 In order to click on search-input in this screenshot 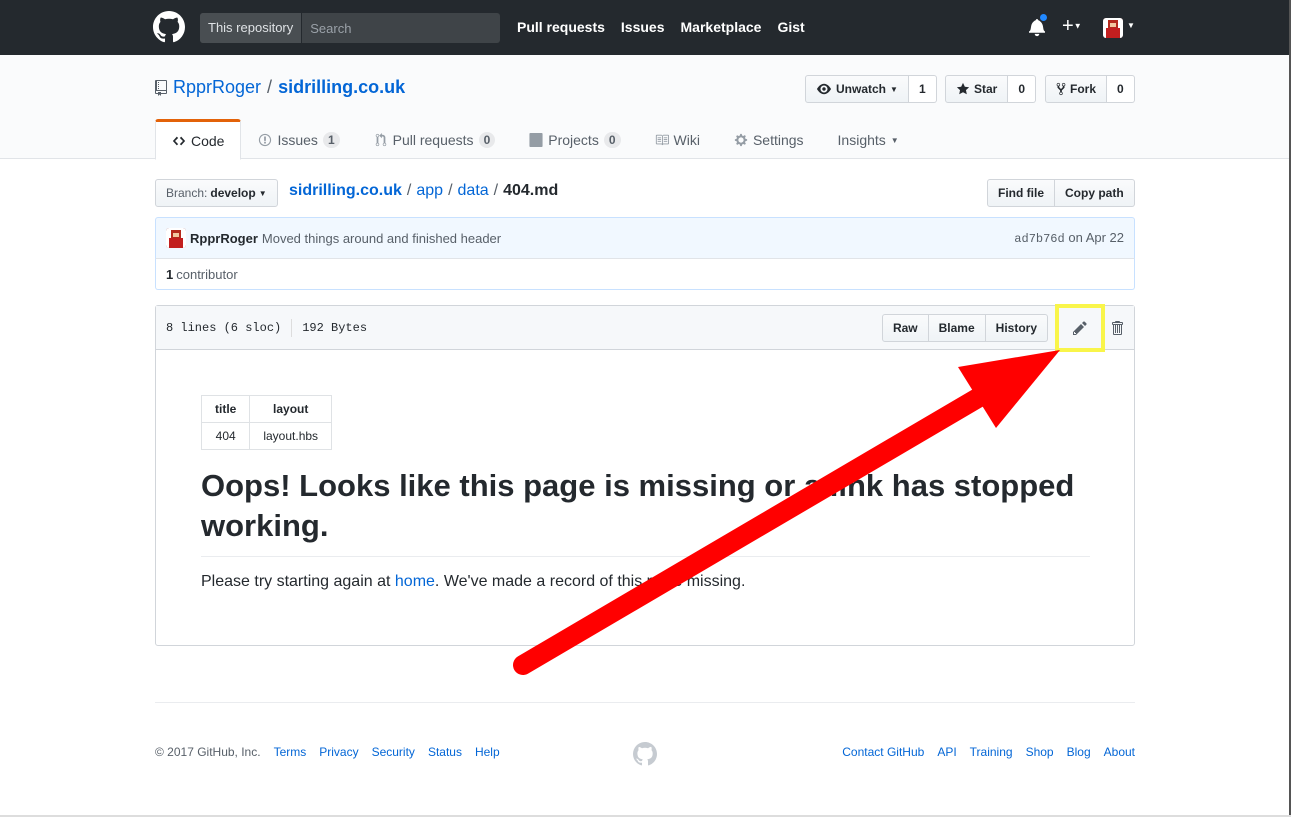, I will do `click(401, 28)`.